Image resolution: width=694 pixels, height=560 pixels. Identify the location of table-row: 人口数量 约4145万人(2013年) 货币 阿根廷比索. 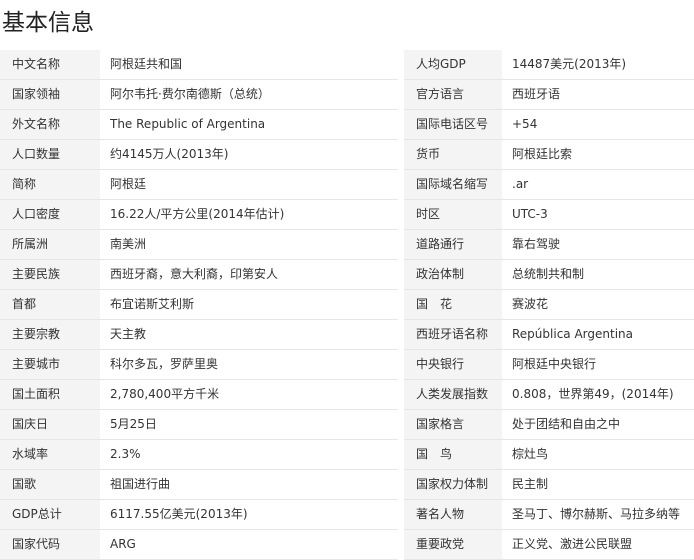
(347, 154).